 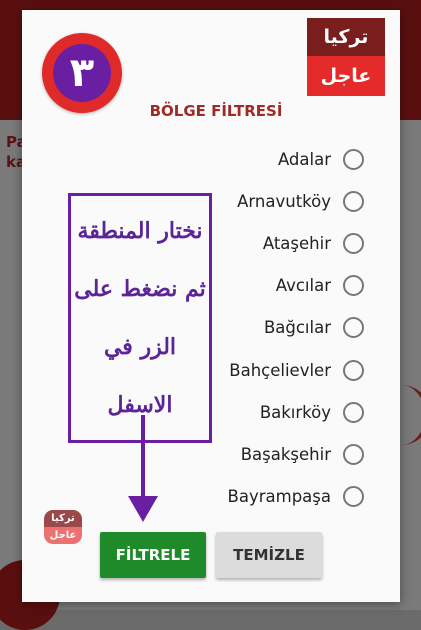 I want to click on district-option-bayrampasa: Bayrampaşa, so click(x=296, y=496).